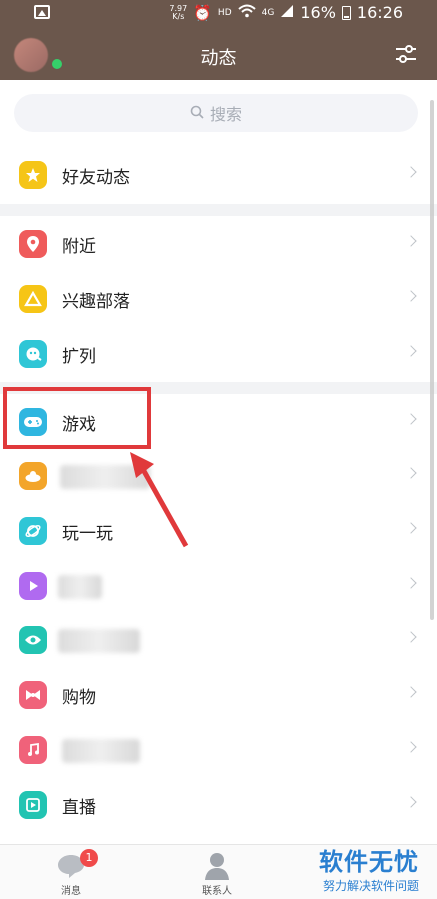 Image resolution: width=437 pixels, height=899 pixels. I want to click on list-item-shopping: 购物, so click(218, 695).